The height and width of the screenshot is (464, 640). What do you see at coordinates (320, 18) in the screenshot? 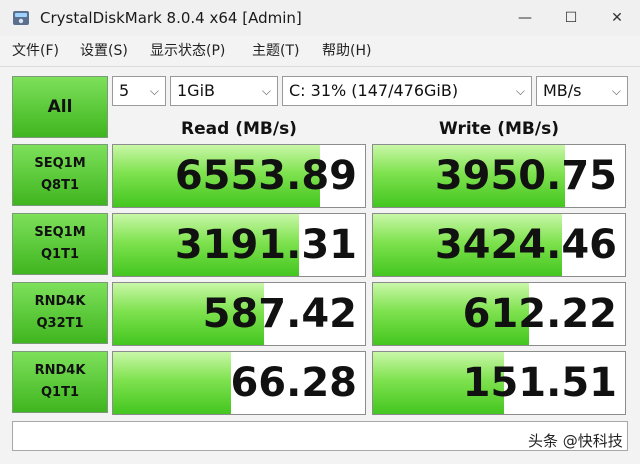
I see `title-bar: CrystalDiskMark 8.0.4 x64 [Admin] — ☐ ✕` at bounding box center [320, 18].